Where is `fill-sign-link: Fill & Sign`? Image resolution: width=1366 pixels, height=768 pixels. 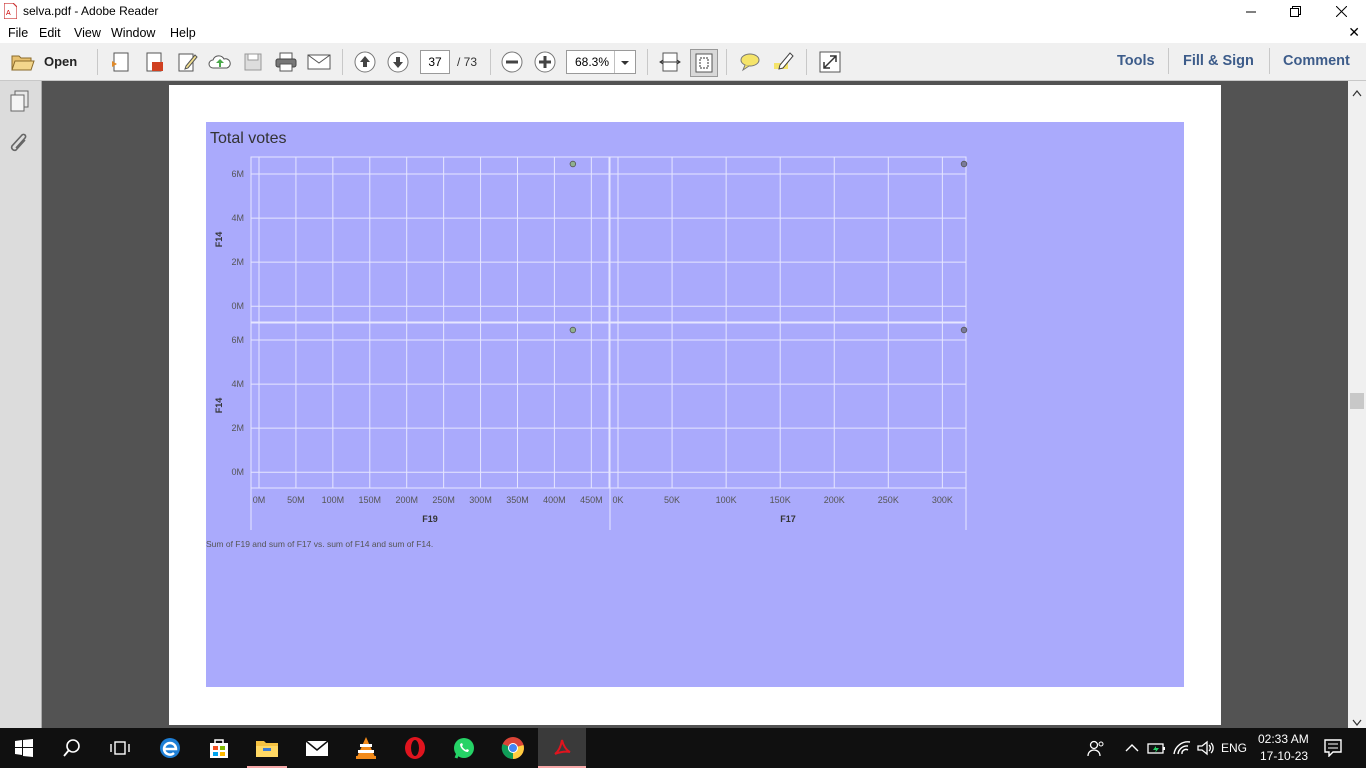
fill-sign-link: Fill & Sign is located at coordinates (1218, 61).